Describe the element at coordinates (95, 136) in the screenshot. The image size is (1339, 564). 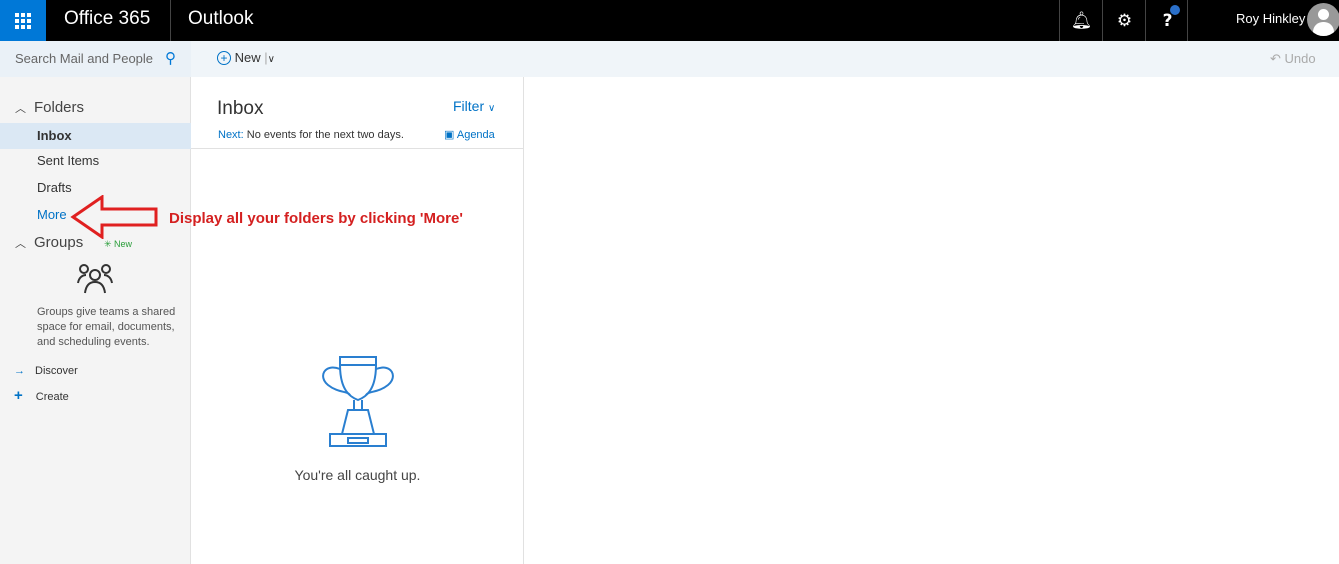
I see `folder-inbox: Inbox` at that location.